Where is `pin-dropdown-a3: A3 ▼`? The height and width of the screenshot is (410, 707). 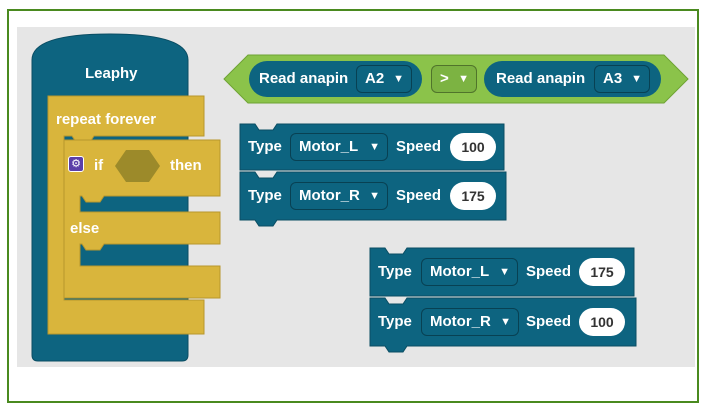 pin-dropdown-a3: A3 ▼ is located at coordinates (622, 79).